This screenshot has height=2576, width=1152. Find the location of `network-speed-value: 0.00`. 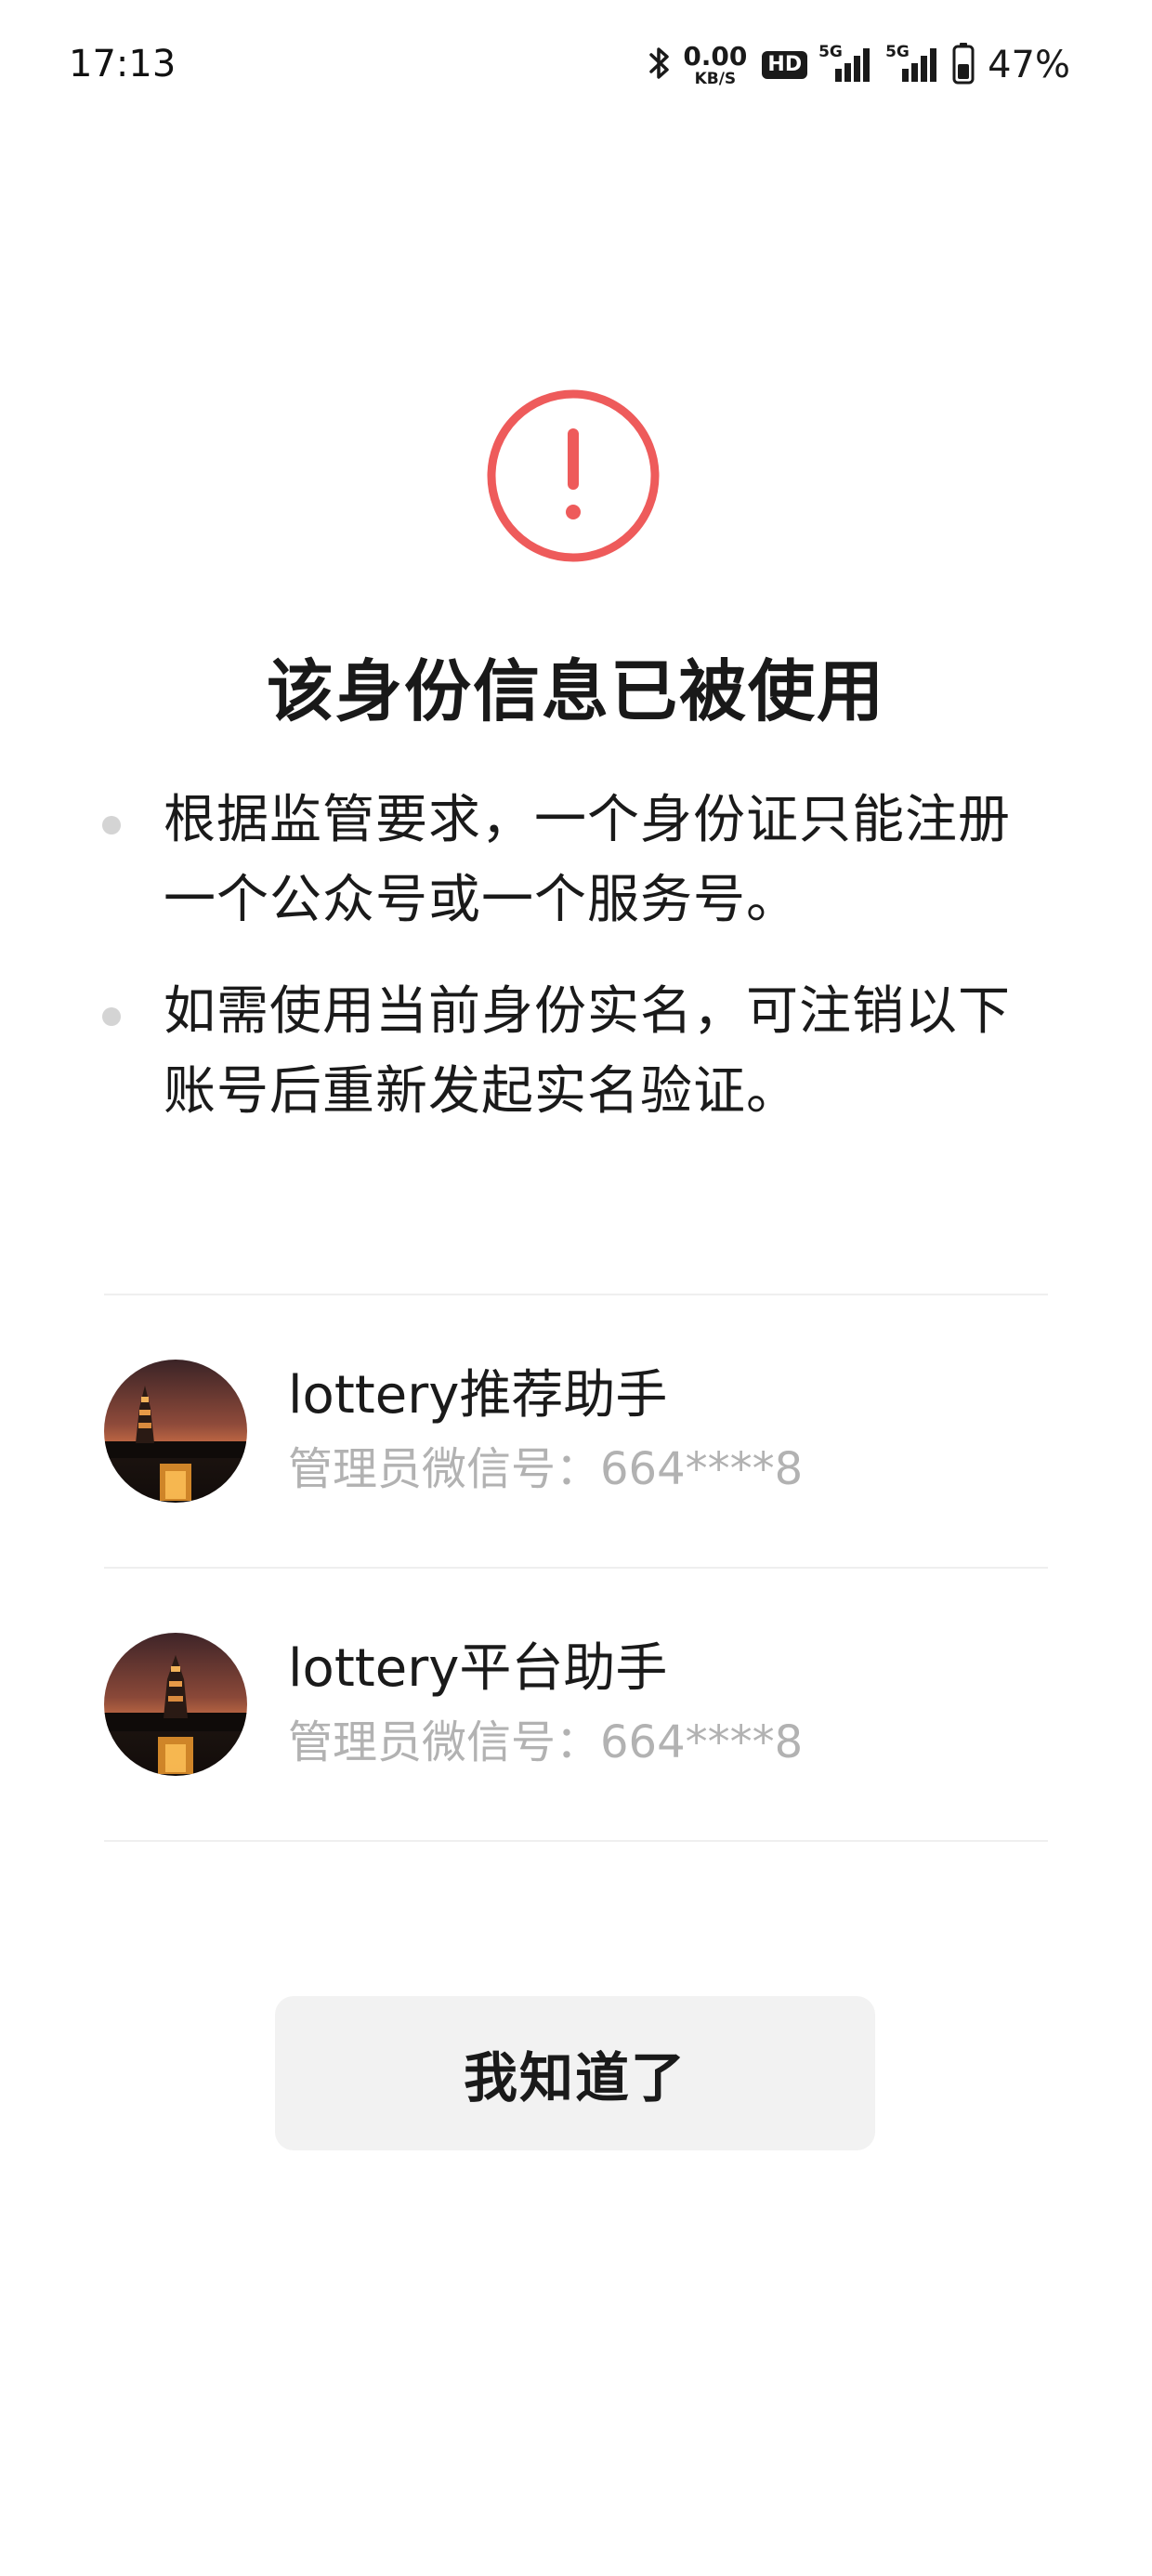

network-speed-value: 0.00 is located at coordinates (715, 56).